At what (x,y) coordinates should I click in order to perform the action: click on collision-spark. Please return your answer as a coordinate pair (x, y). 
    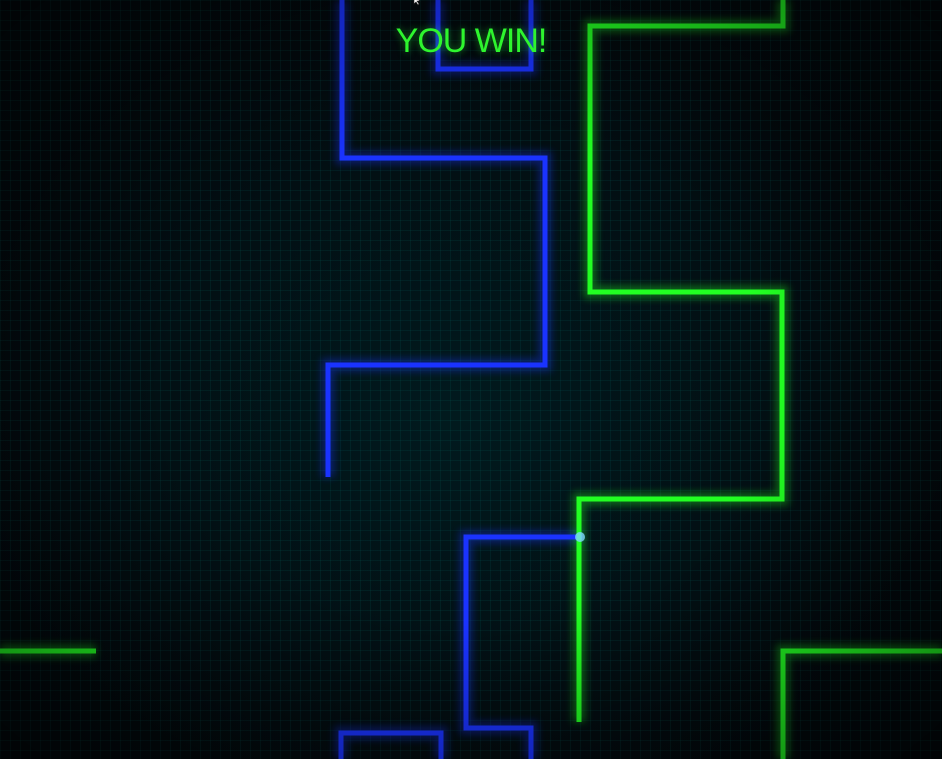
    Looking at the image, I should click on (580, 537).